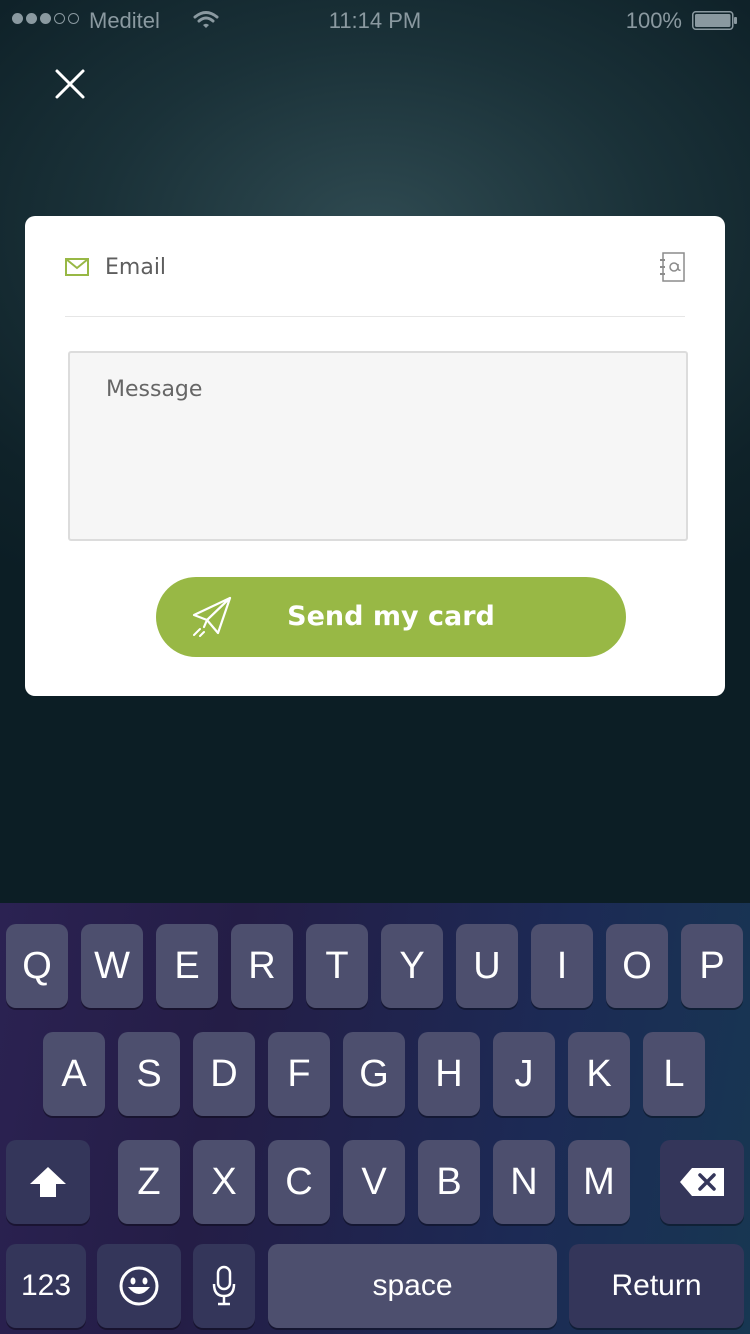 Image resolution: width=750 pixels, height=1334 pixels. I want to click on key-label: F, so click(299, 1073).